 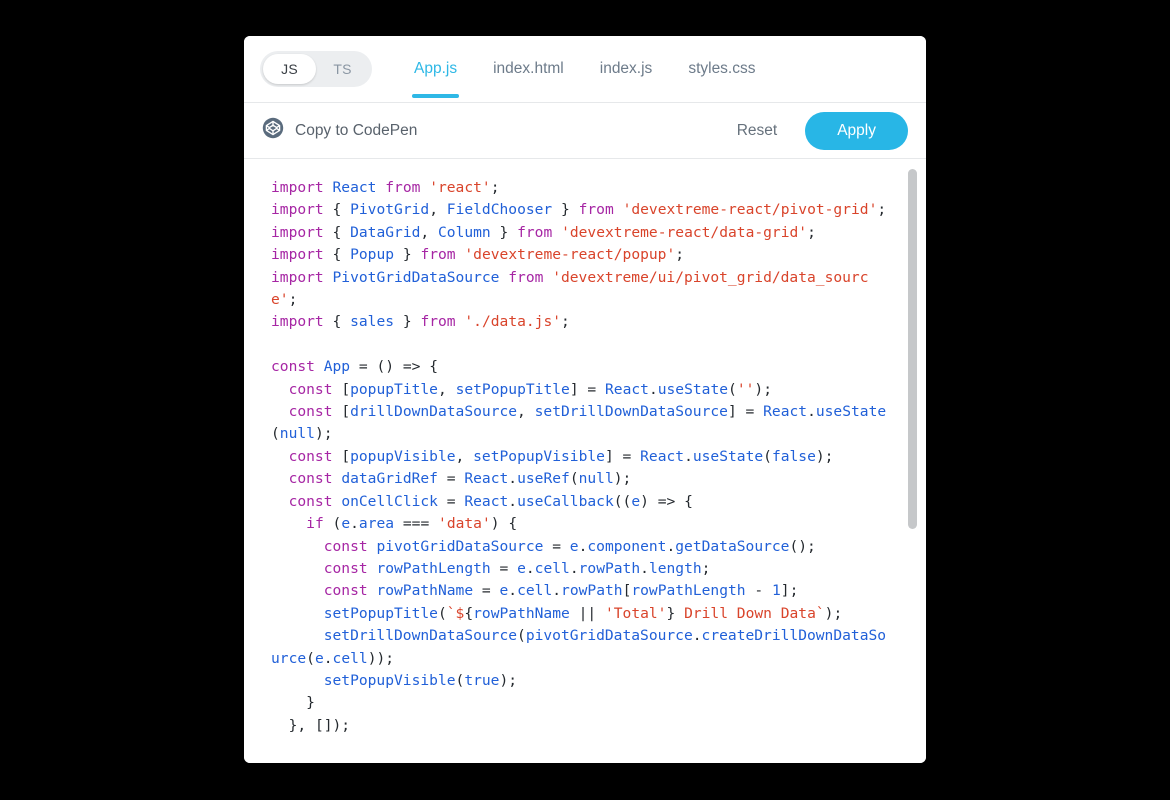 What do you see at coordinates (273, 130) in the screenshot?
I see `codepen-icon` at bounding box center [273, 130].